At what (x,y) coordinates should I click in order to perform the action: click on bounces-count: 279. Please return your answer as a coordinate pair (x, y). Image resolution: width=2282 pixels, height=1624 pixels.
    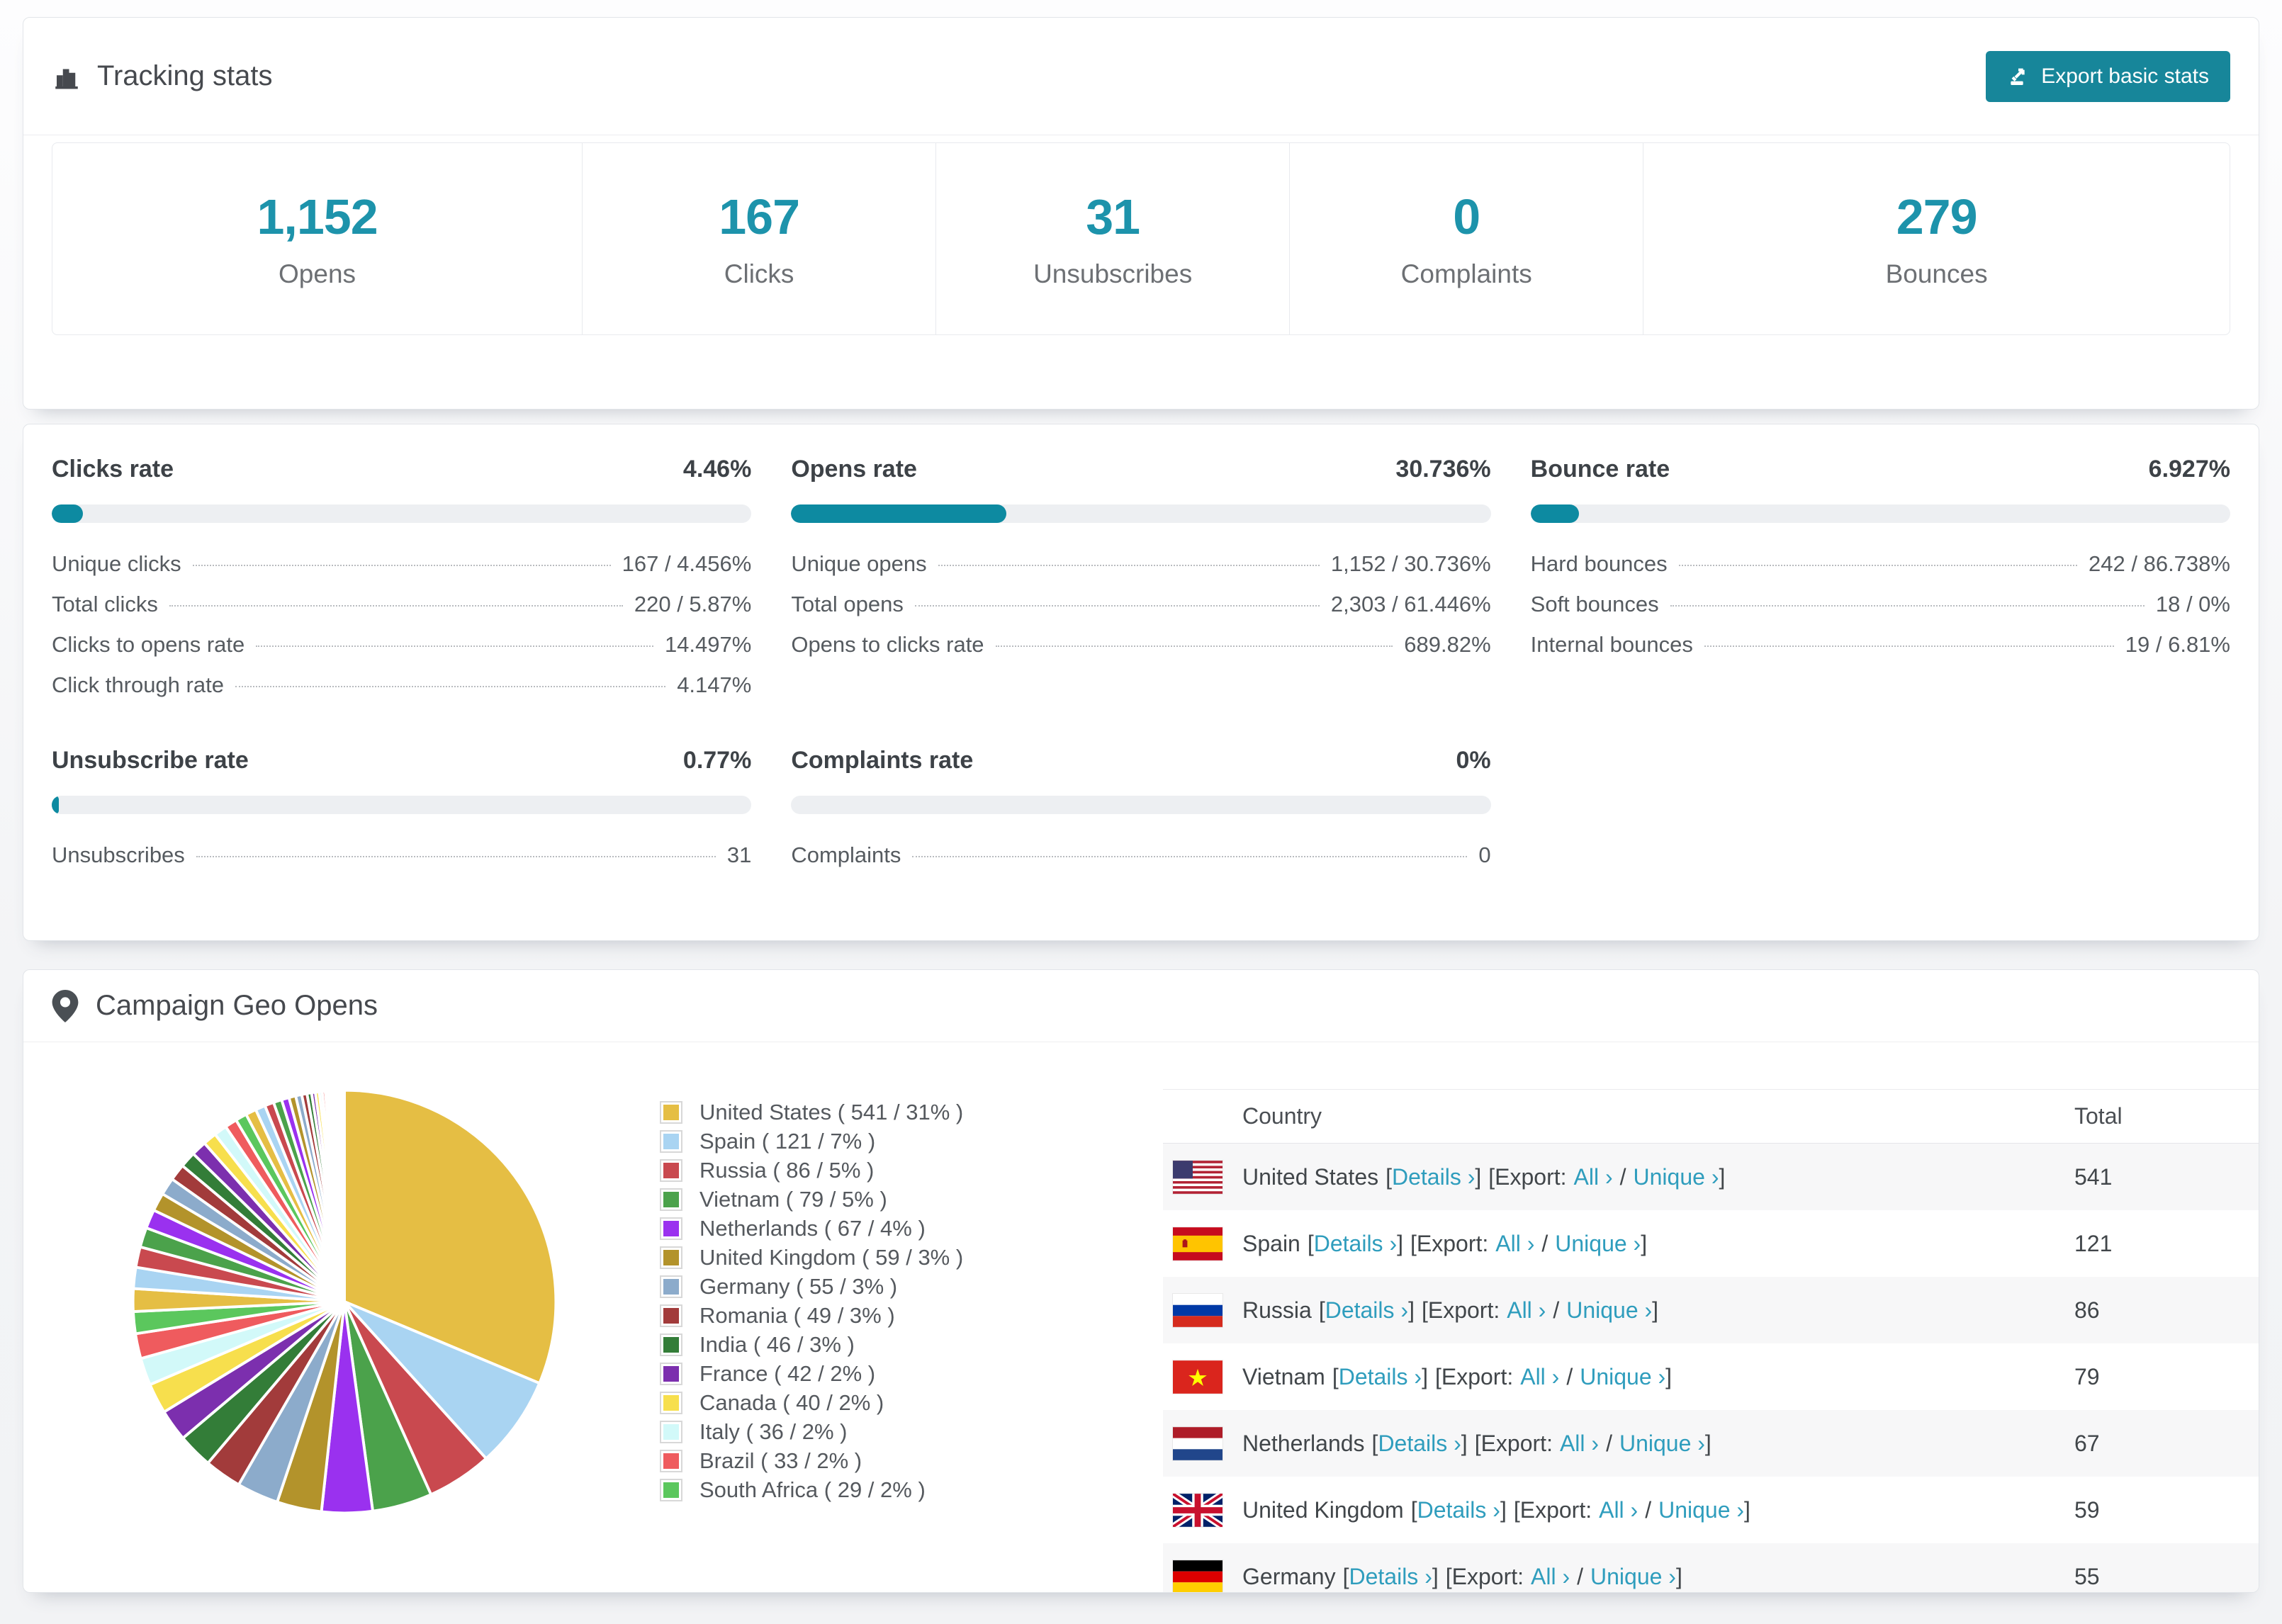
    Looking at the image, I should click on (1937, 216).